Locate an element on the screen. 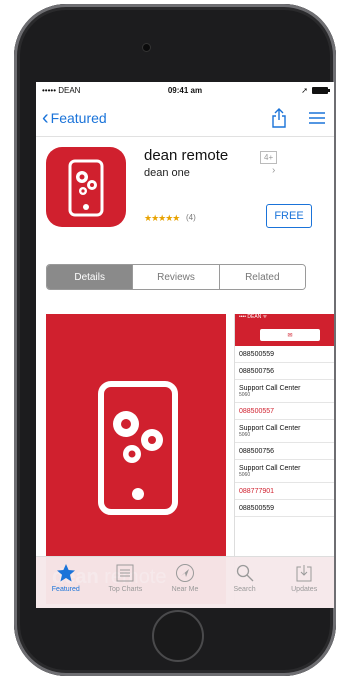 Image resolution: width=351 pixels, height=681 pixels. segmented-control: Details Reviews Related is located at coordinates (176, 277).